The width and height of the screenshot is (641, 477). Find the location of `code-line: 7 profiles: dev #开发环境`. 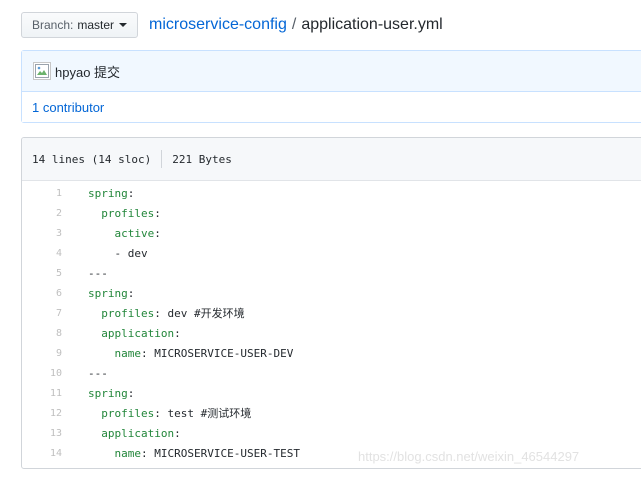

code-line: 7 profiles: dev #开发环境 is located at coordinates (331, 313).